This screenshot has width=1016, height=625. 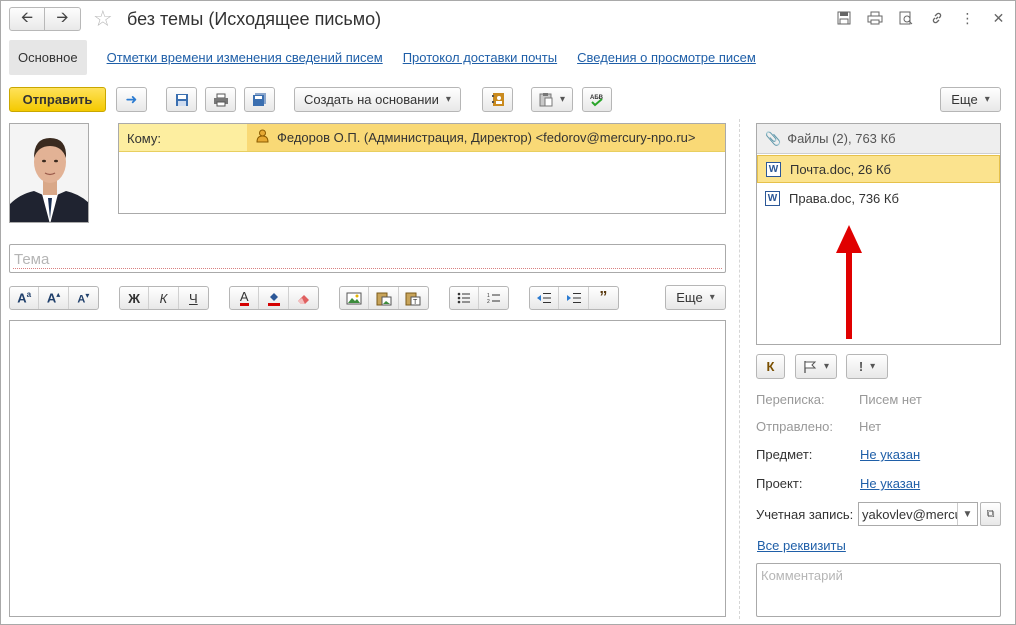 I want to click on bullet-list-icon, so click(x=463, y=298).